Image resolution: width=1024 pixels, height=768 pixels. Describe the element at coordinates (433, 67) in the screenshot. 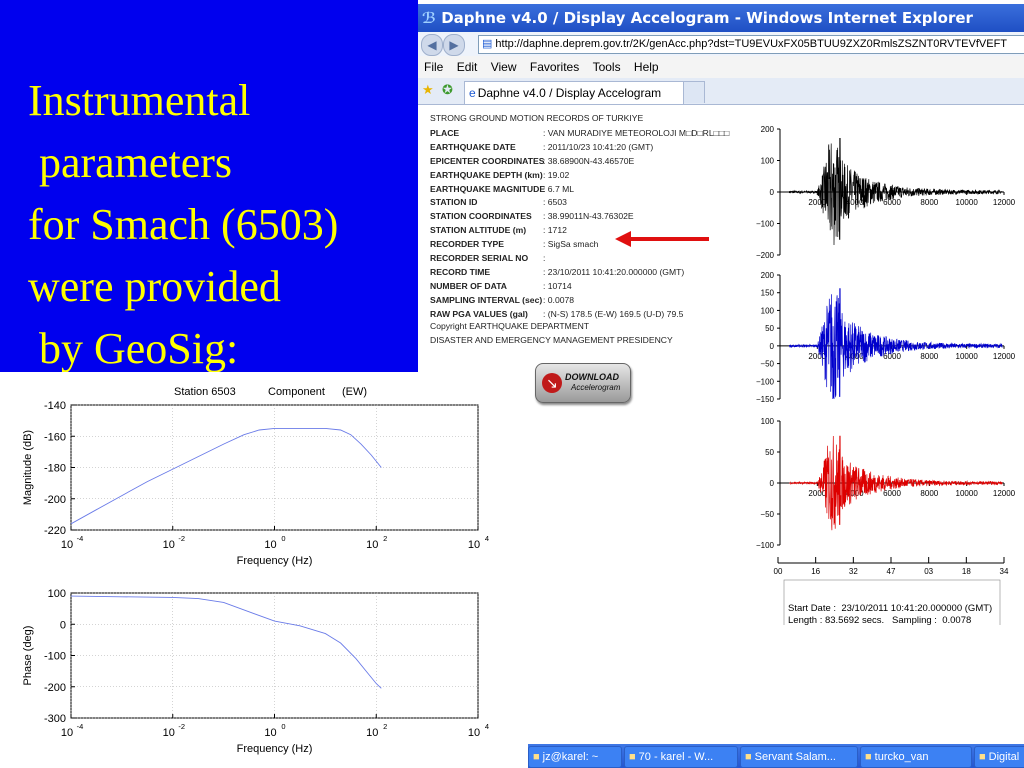

I see `menu-file: File` at that location.